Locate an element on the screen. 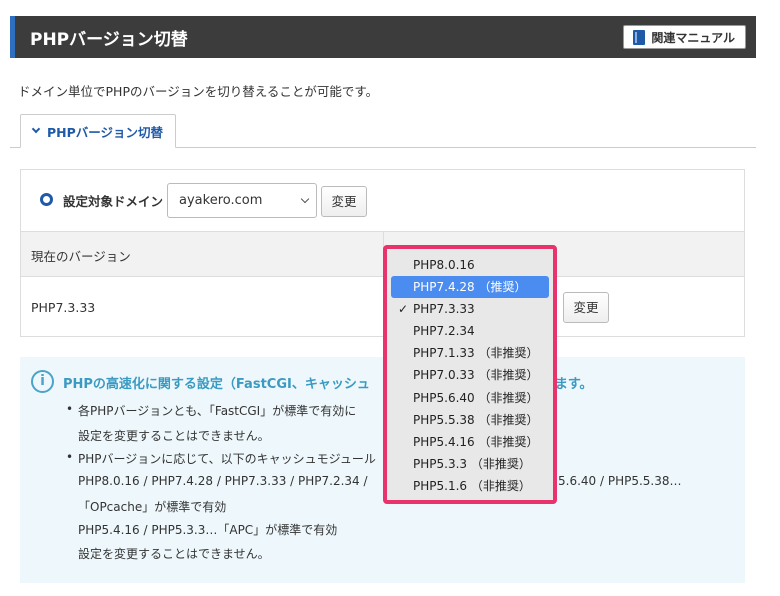  dropdown-option-label: PHP7.1.33 （非推奨） is located at coordinates (476, 353).